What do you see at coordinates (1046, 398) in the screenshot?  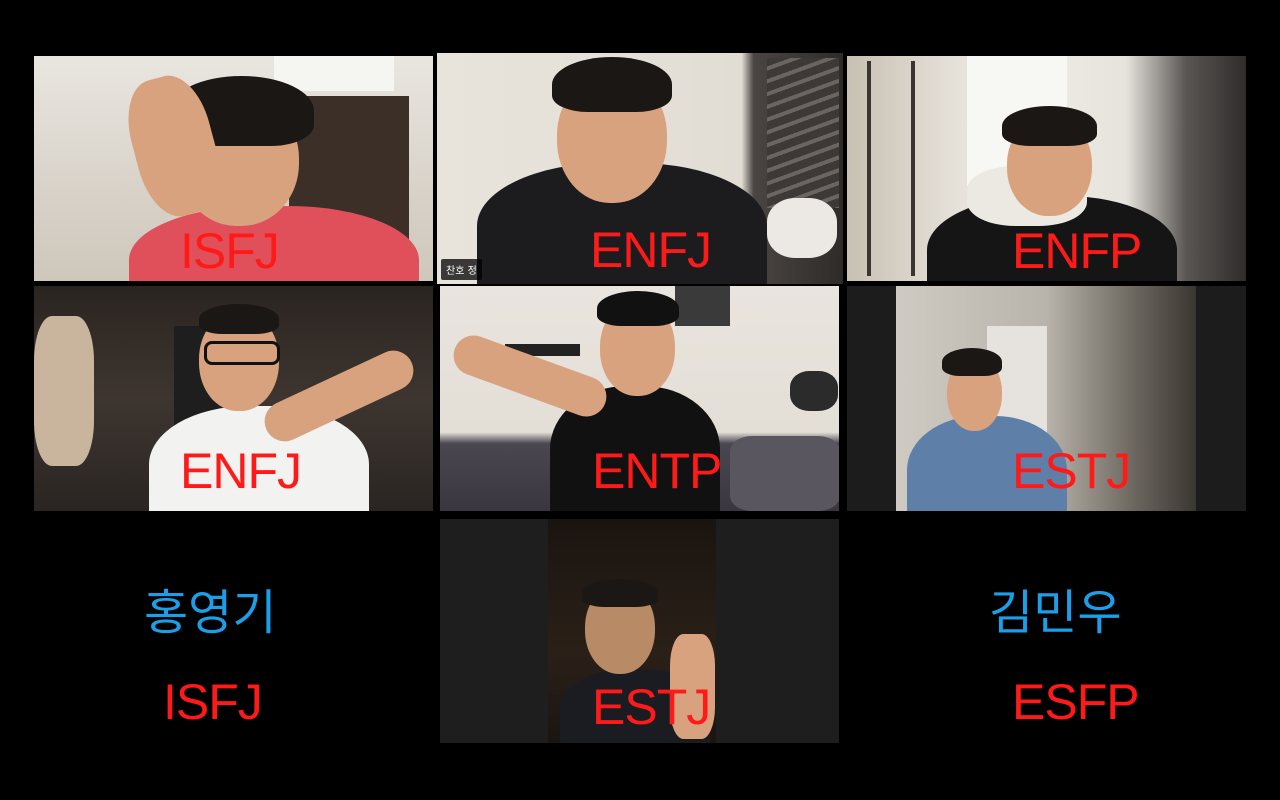 I see `video-tile-6: ESTJ` at bounding box center [1046, 398].